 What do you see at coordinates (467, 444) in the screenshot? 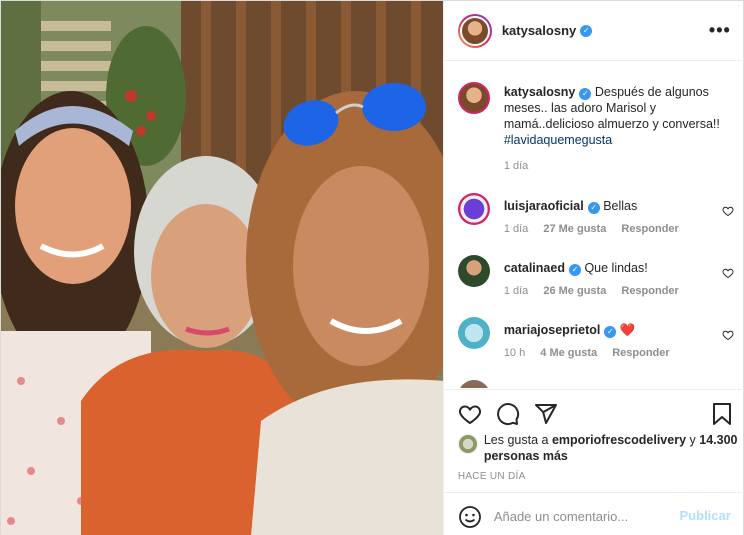
I see `liker-avatar` at bounding box center [467, 444].